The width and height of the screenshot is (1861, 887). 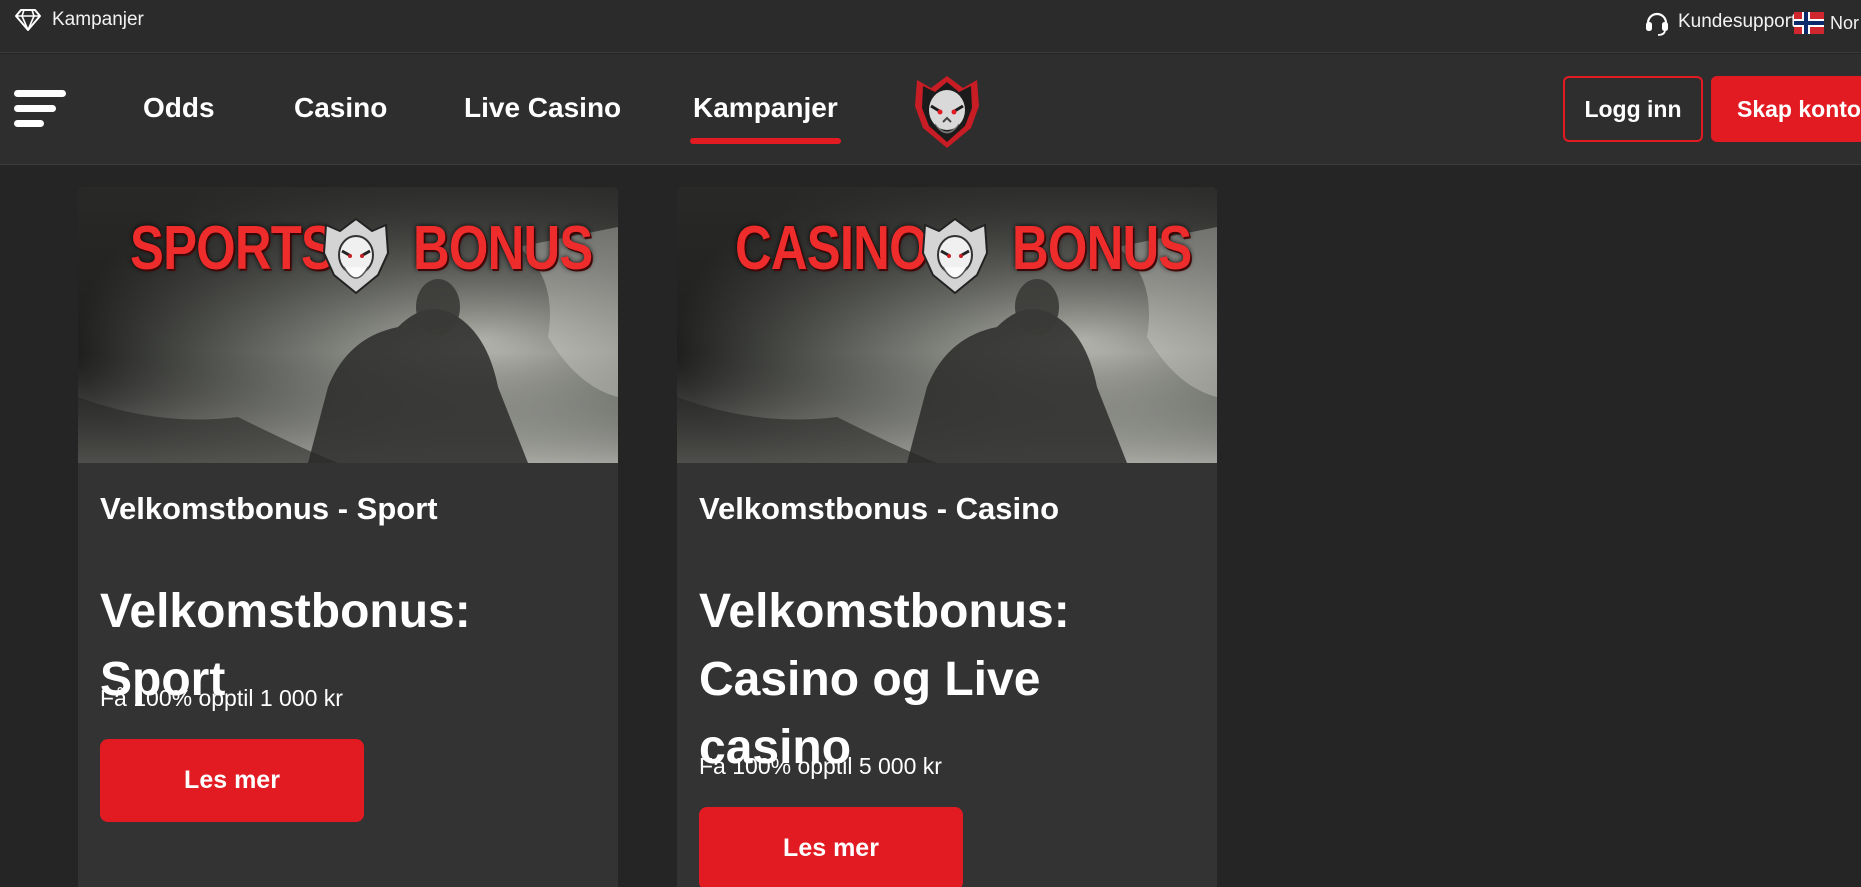 What do you see at coordinates (232, 248) in the screenshot?
I see `banner-word-left: SPORTS` at bounding box center [232, 248].